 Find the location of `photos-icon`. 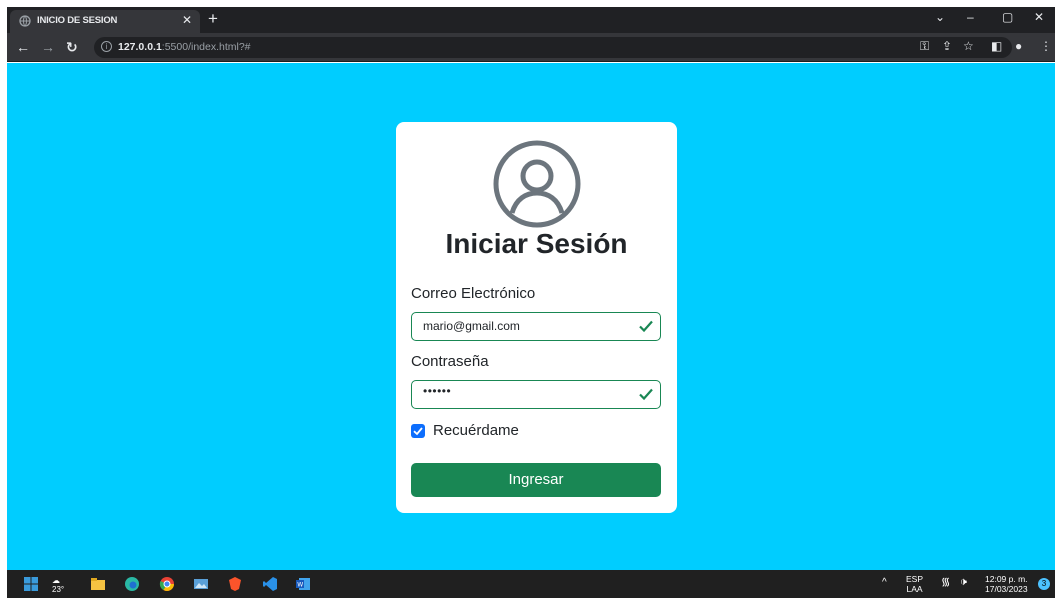

photos-icon is located at coordinates (201, 584).